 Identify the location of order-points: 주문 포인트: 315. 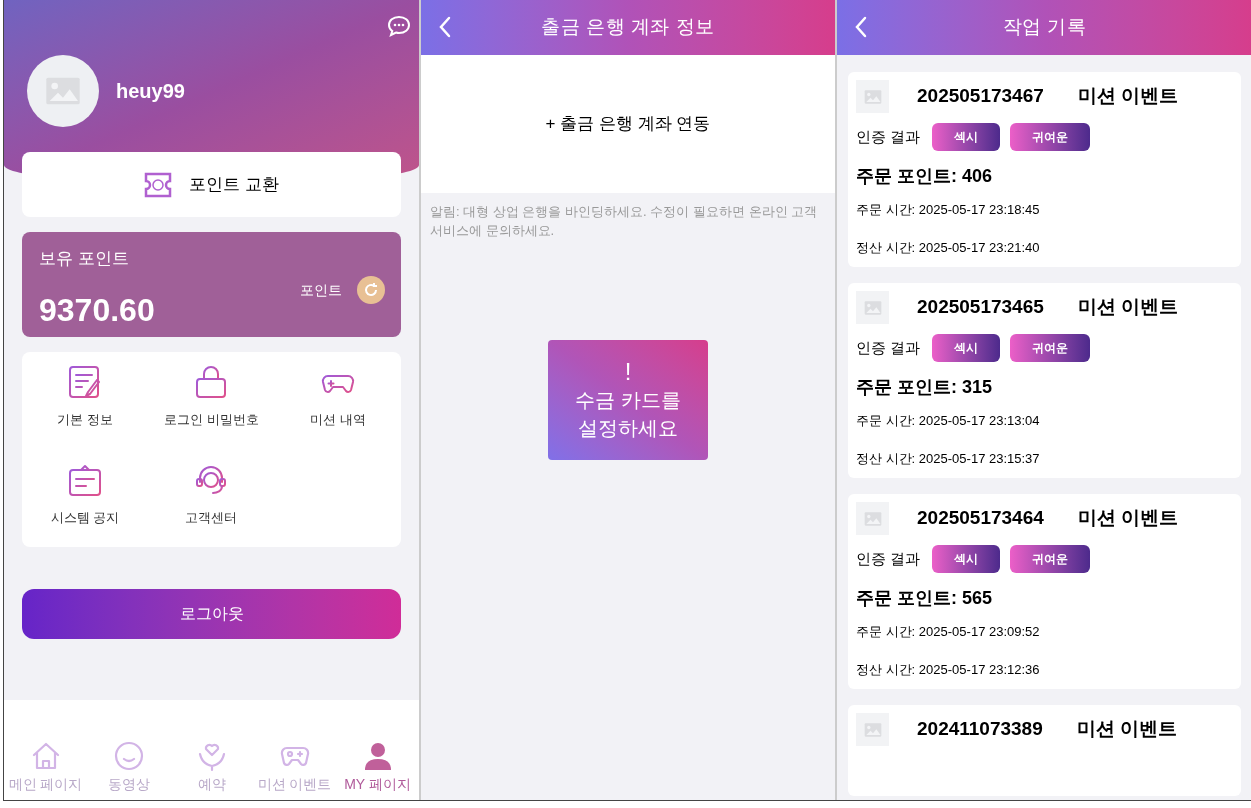
(925, 387).